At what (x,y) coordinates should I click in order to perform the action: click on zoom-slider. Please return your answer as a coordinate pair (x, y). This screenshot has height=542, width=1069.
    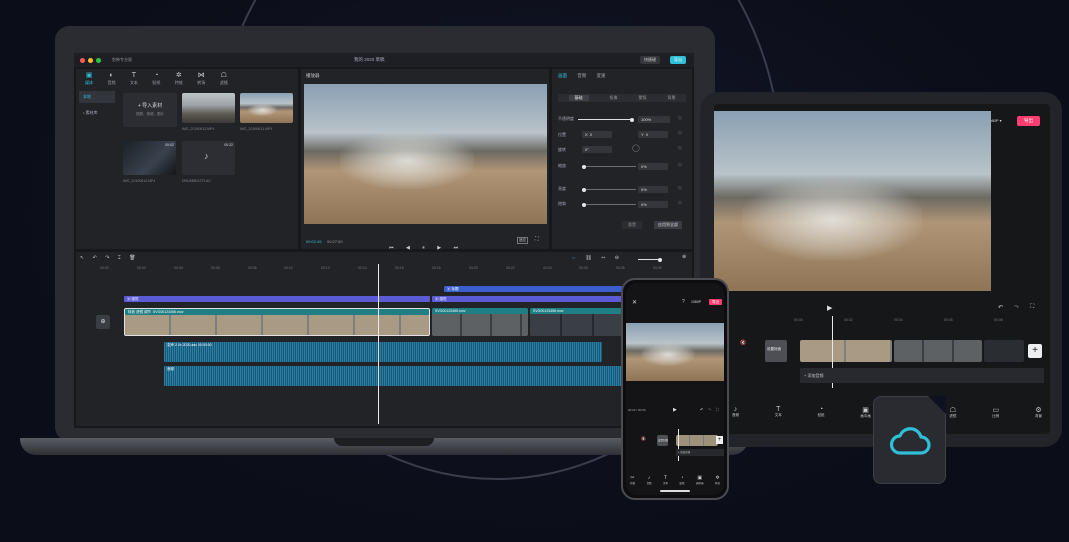
    Looking at the image, I should click on (650, 259).